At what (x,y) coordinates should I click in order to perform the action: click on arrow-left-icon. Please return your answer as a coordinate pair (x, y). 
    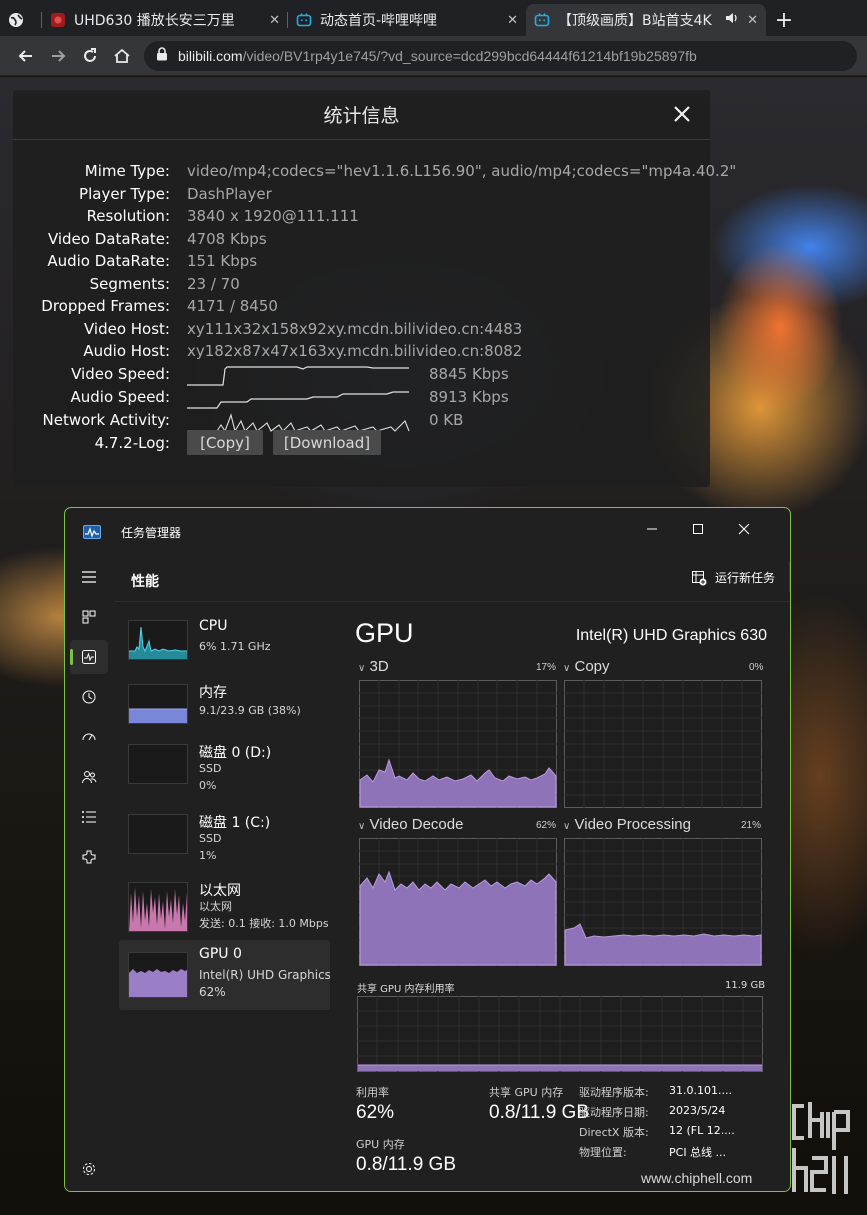
    Looking at the image, I should click on (25, 55).